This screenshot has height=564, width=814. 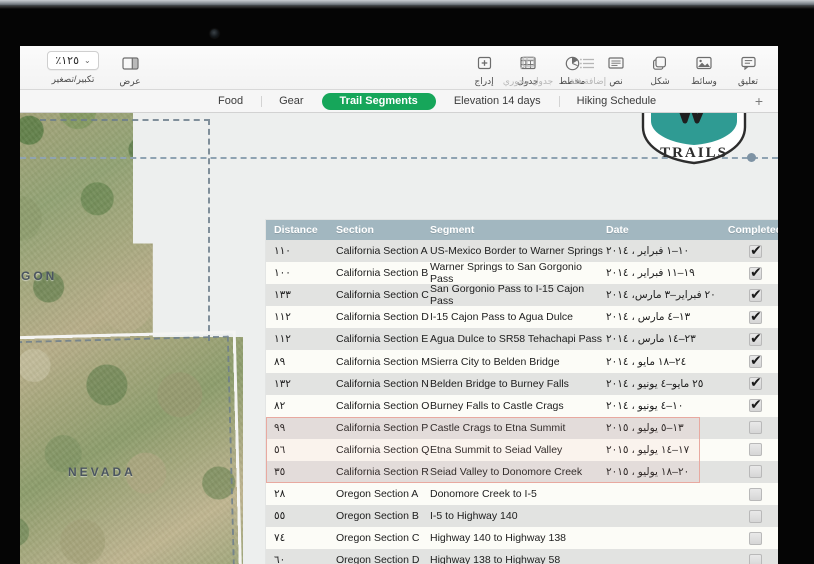 What do you see at coordinates (301, 273) in the screenshot?
I see `cell-distance: ١٠٠` at bounding box center [301, 273].